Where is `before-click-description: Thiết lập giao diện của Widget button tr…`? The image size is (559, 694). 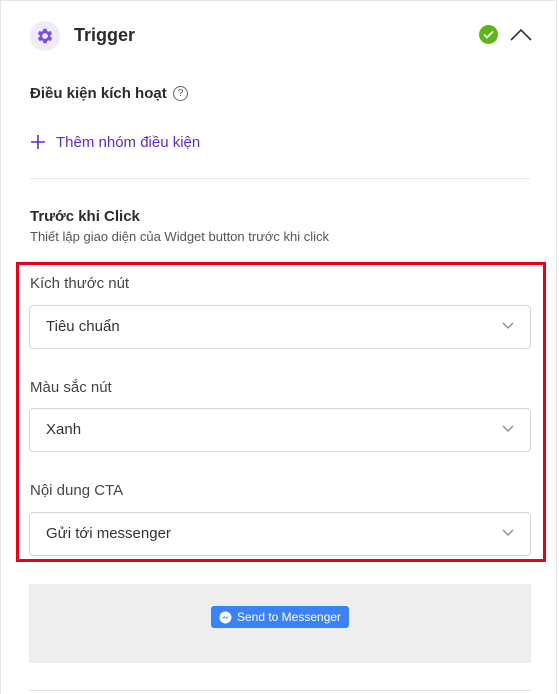
before-click-description: Thiết lập giao diện của Widget button tr… is located at coordinates (180, 236).